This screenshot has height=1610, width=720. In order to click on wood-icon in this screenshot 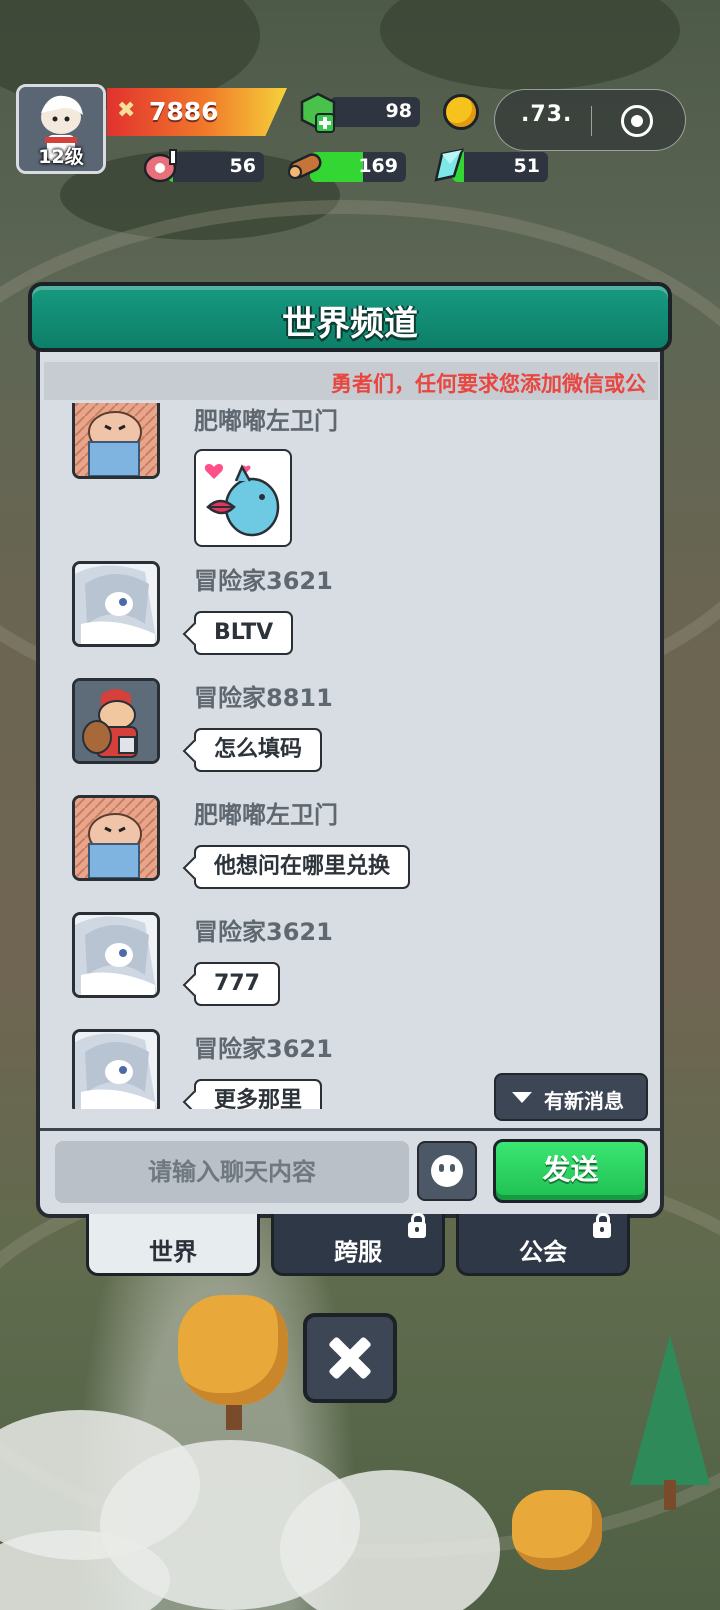, I will do `click(305, 168)`.